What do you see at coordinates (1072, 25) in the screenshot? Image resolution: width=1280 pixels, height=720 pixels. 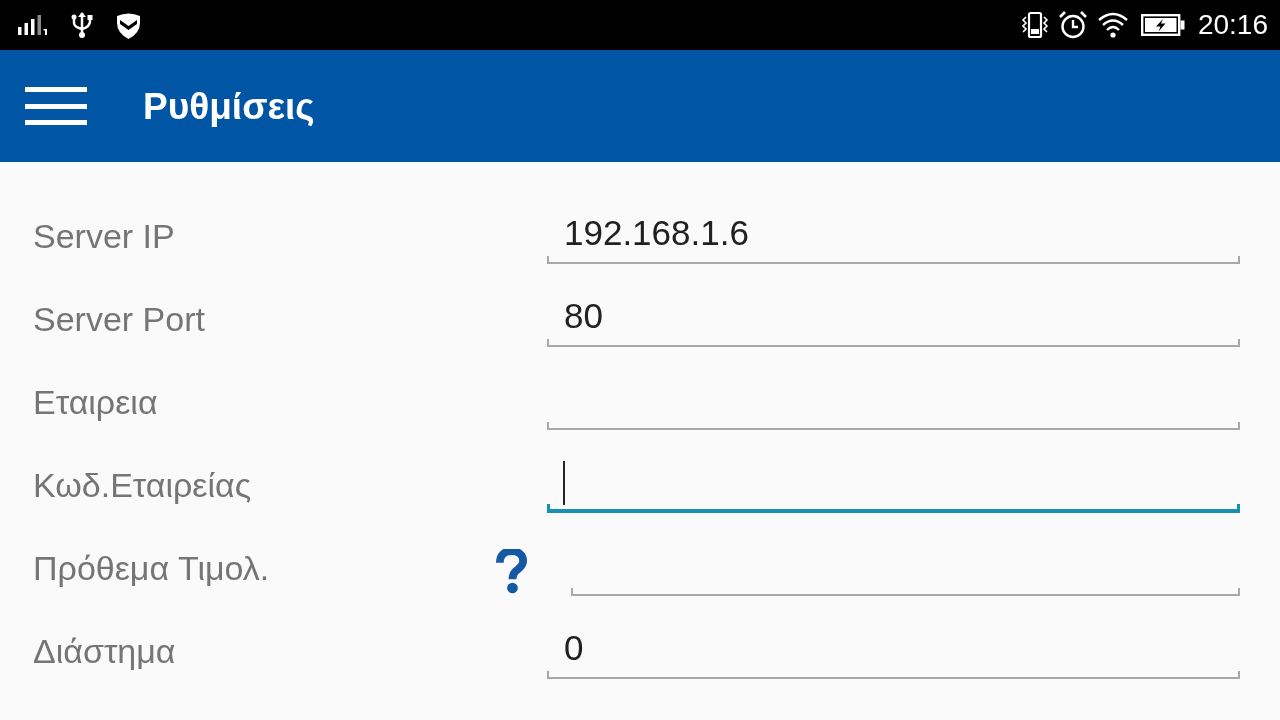 I see `alarm-clock-icon` at bounding box center [1072, 25].